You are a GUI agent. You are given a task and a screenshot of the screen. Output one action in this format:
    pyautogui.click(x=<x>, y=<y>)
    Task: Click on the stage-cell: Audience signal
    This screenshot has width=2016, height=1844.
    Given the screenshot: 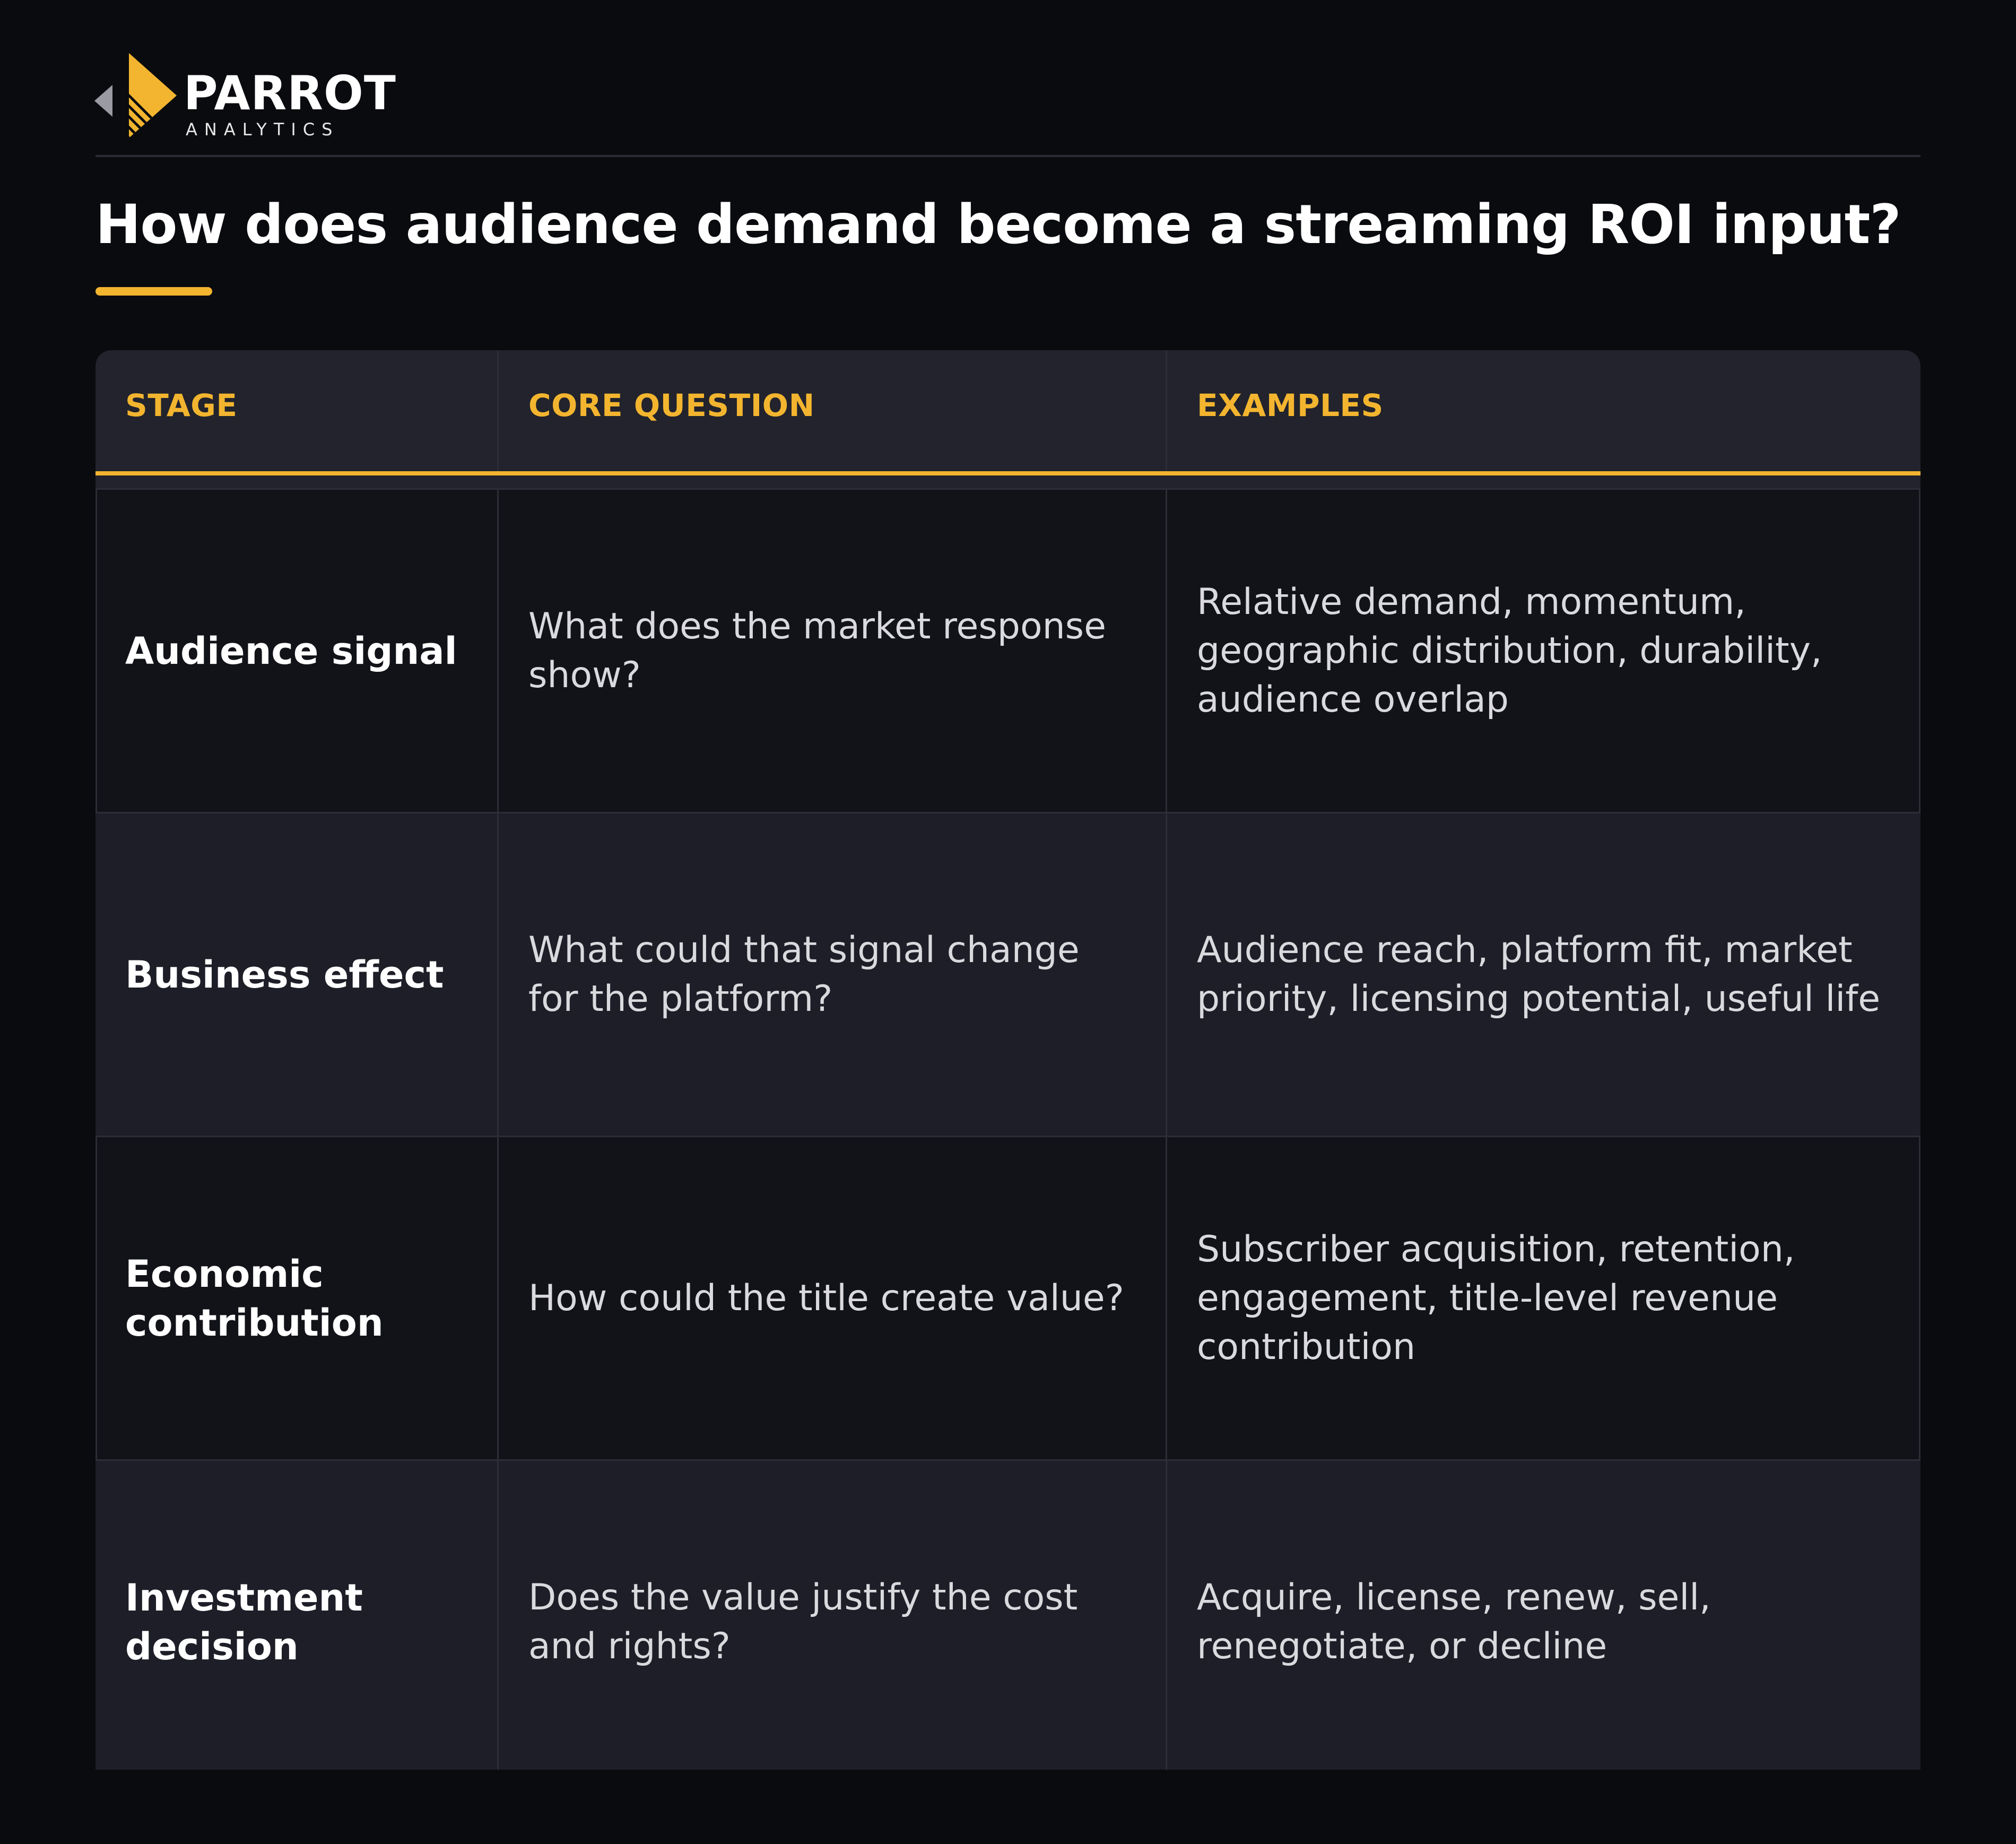 What is the action you would take?
    pyautogui.click(x=297, y=651)
    